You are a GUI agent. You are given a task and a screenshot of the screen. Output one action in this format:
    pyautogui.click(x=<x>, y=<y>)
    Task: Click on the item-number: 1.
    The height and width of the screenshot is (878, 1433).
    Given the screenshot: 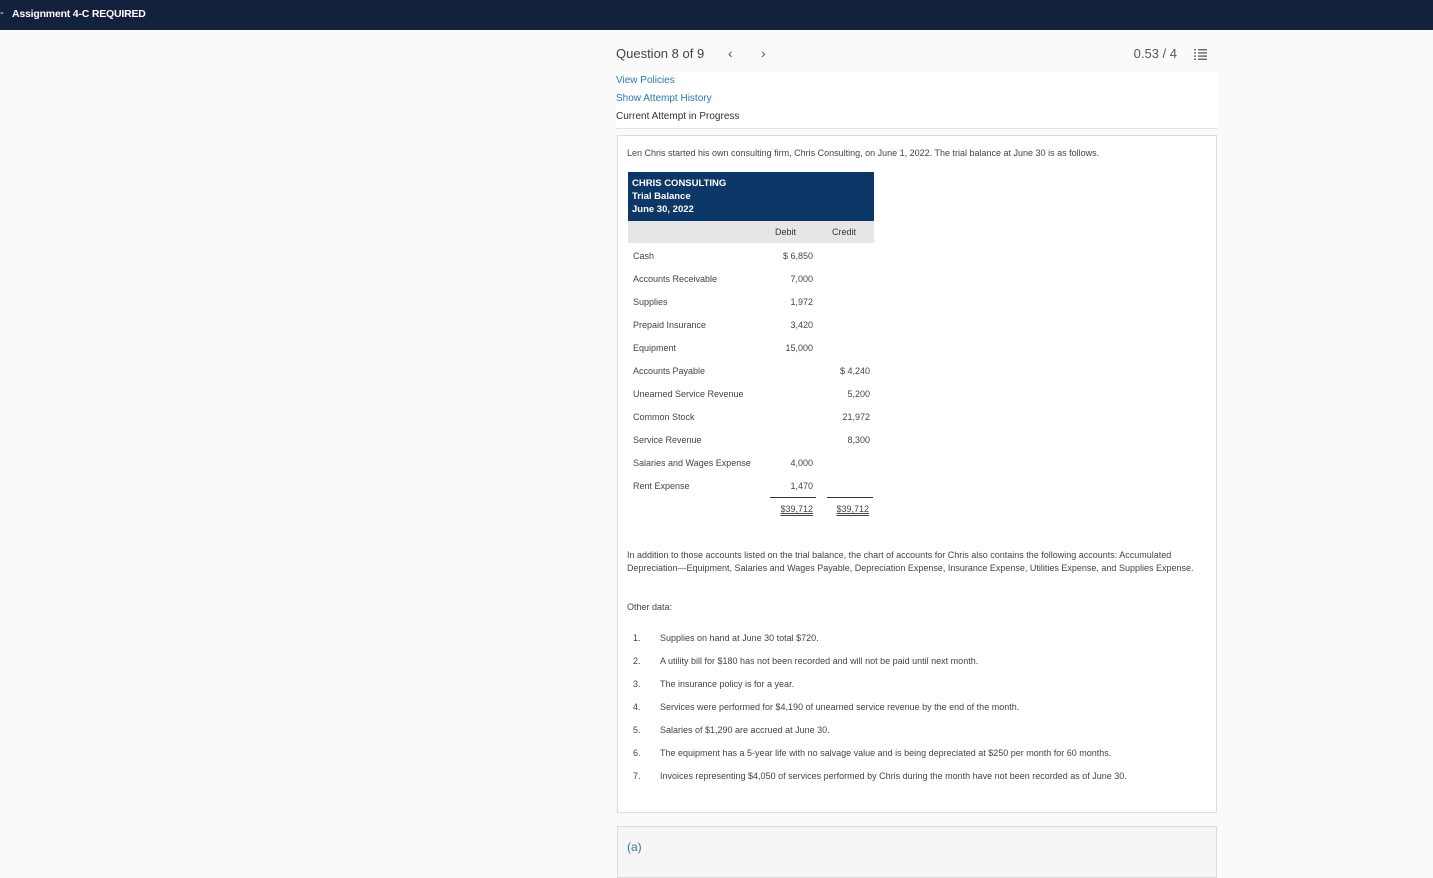 What is the action you would take?
    pyautogui.click(x=637, y=638)
    